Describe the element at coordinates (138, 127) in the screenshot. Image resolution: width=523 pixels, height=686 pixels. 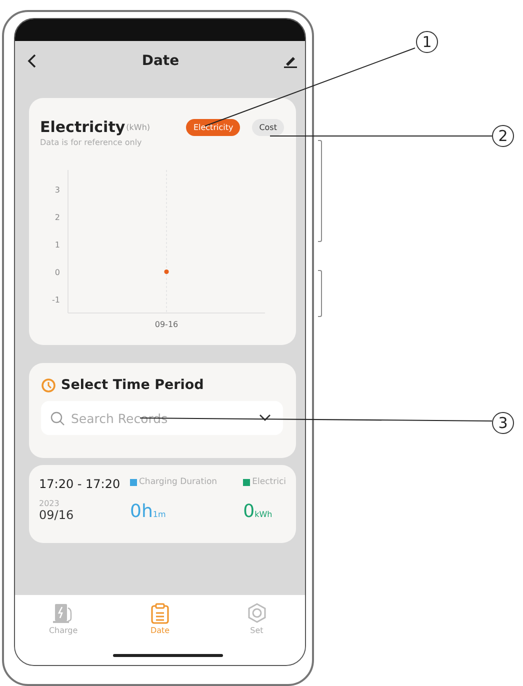
I see `unit-label: (kWh)` at that location.